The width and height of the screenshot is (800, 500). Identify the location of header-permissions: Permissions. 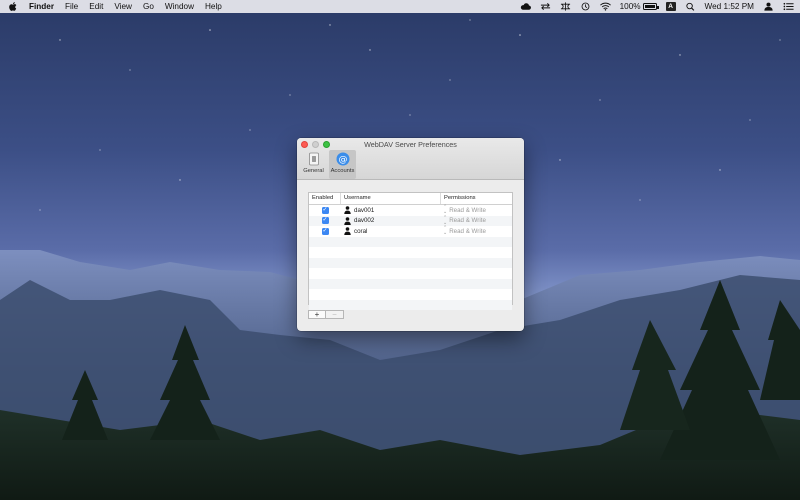
(476, 198).